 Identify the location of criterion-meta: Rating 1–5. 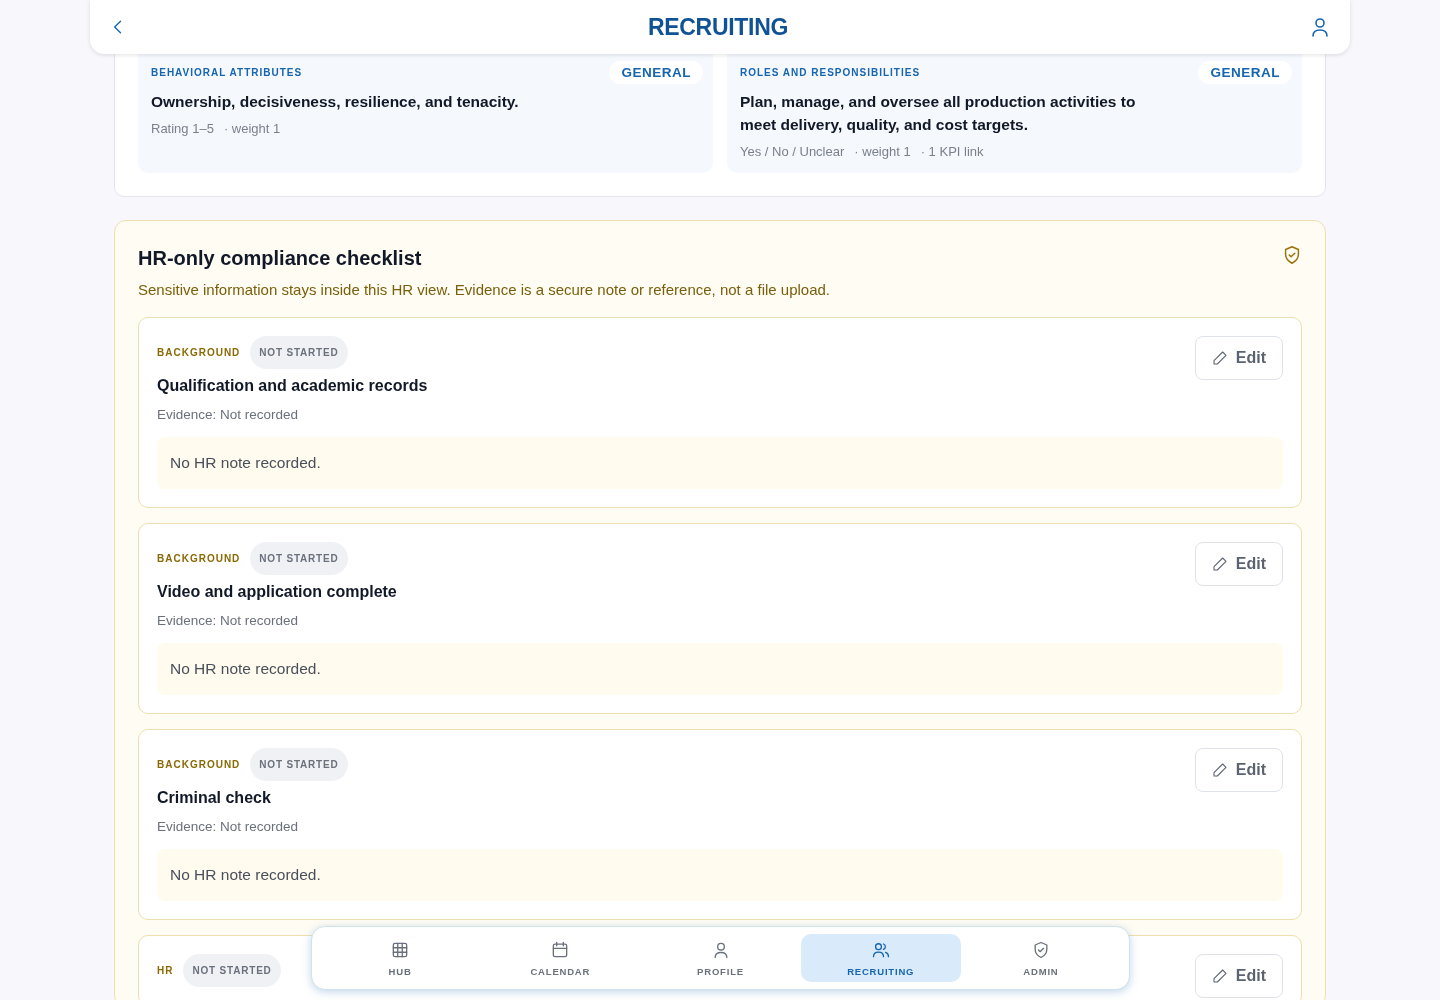
(182, 128).